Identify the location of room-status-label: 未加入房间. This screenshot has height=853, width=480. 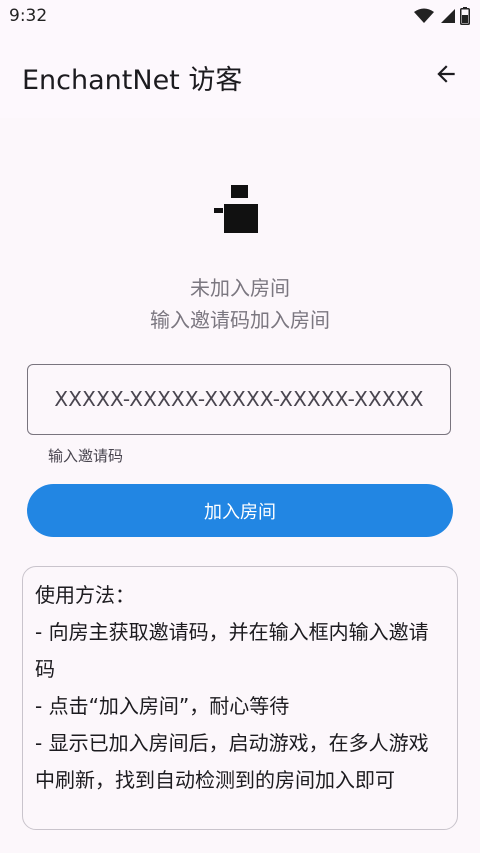
(240, 288).